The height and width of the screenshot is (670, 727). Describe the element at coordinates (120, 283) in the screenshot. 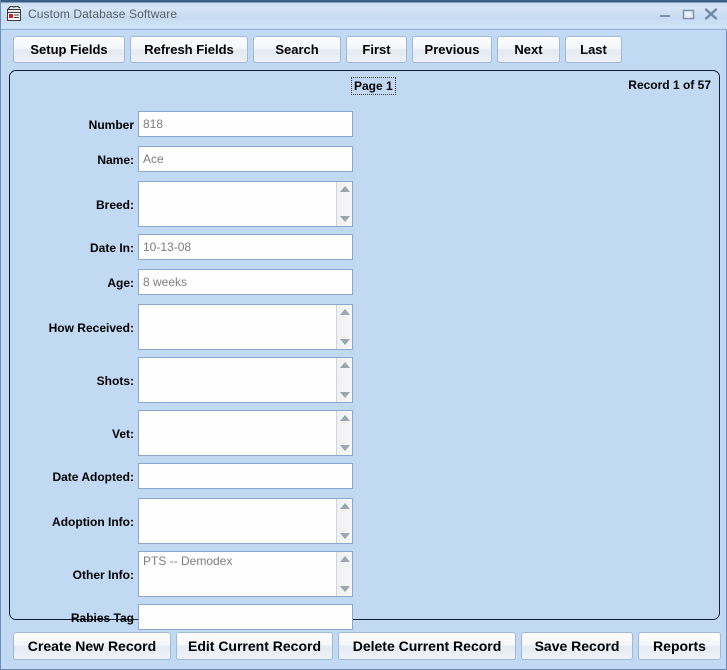

I see `field-label-age: Age:` at that location.